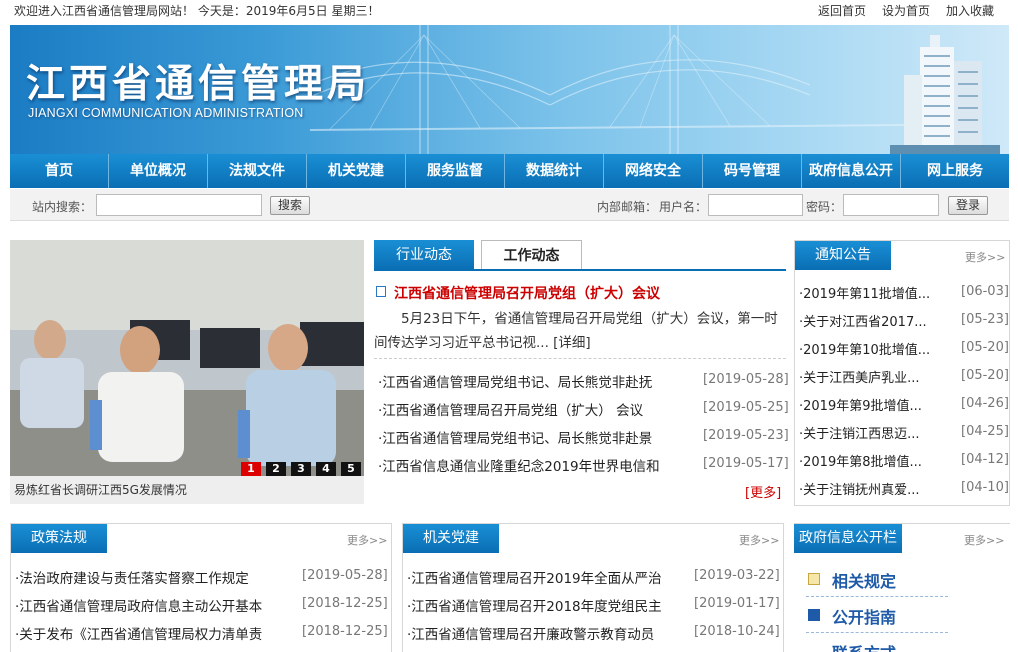 This screenshot has height=652, width=1018. Describe the element at coordinates (906, 10) in the screenshot. I see `set-homepage-link: 设为首页` at that location.